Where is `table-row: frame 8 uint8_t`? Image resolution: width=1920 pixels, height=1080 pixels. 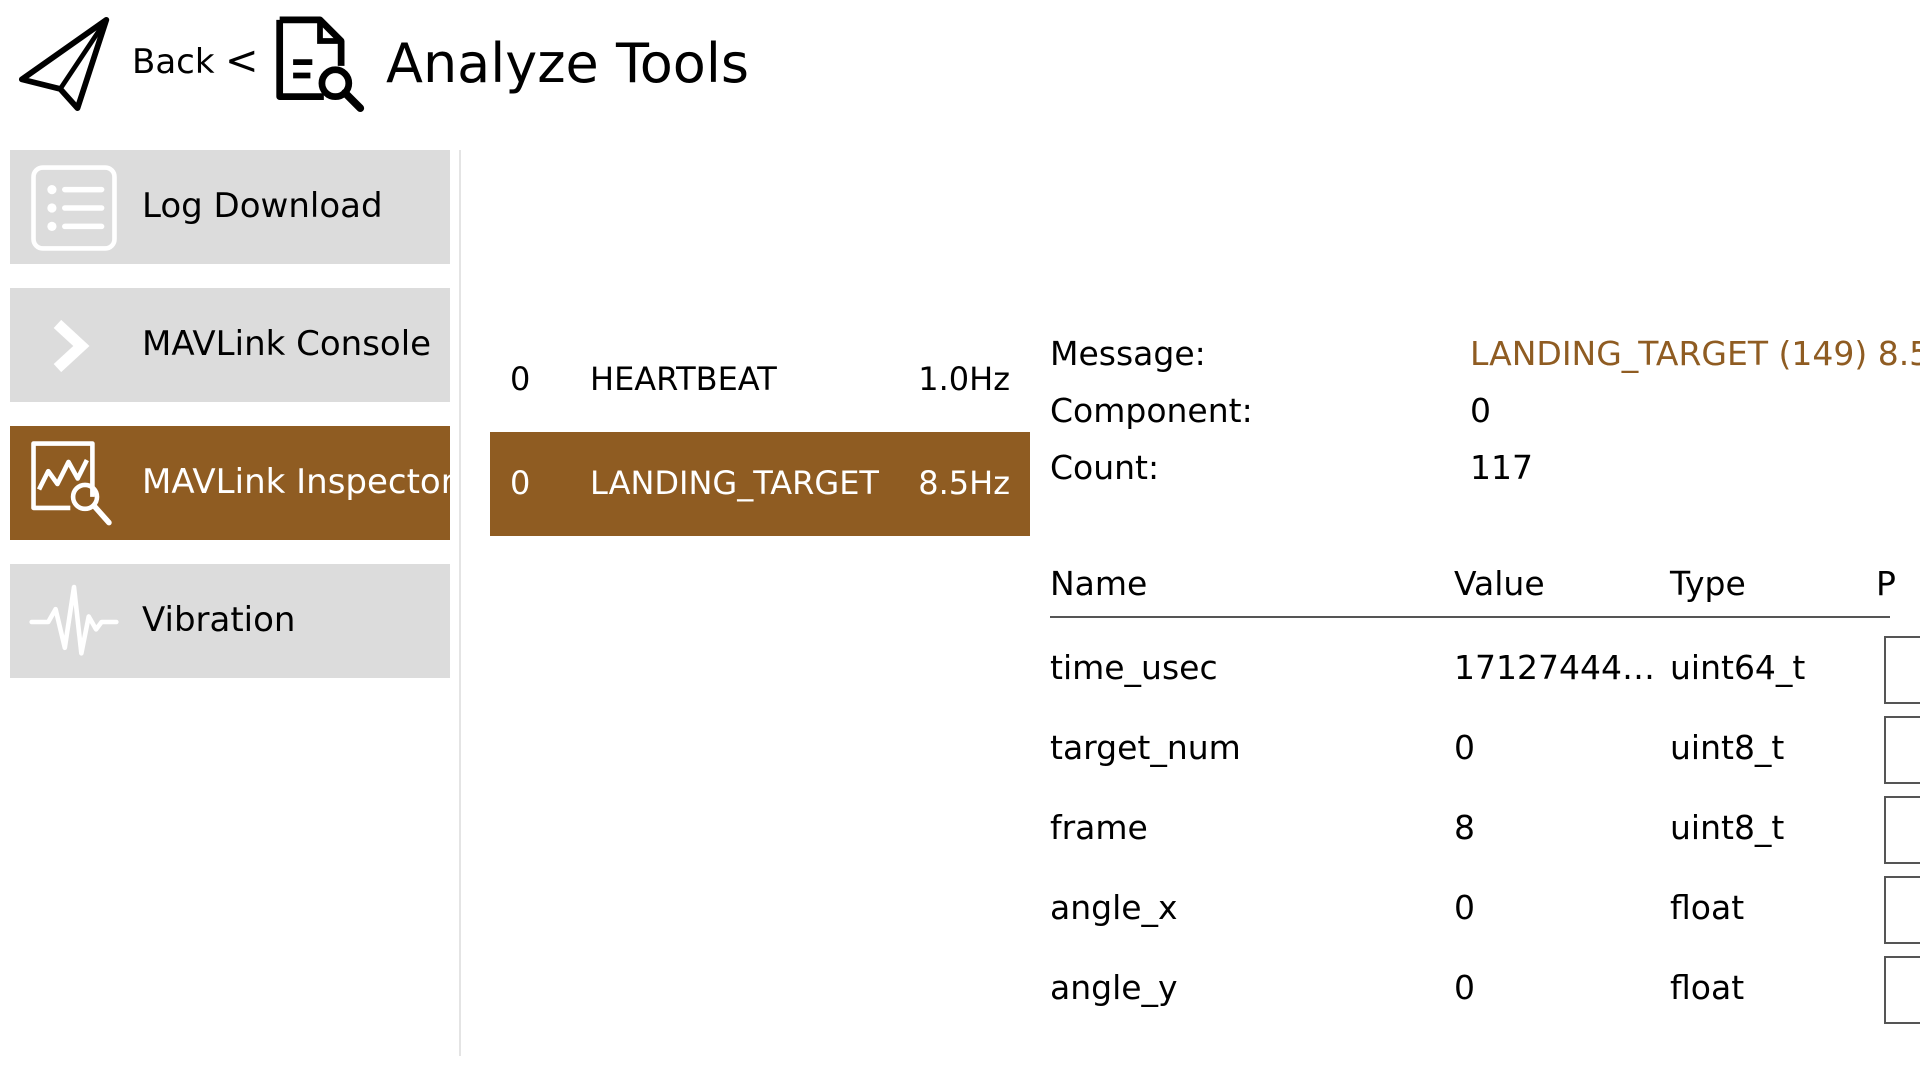
table-row: frame 8 uint8_t is located at coordinates (1485, 830).